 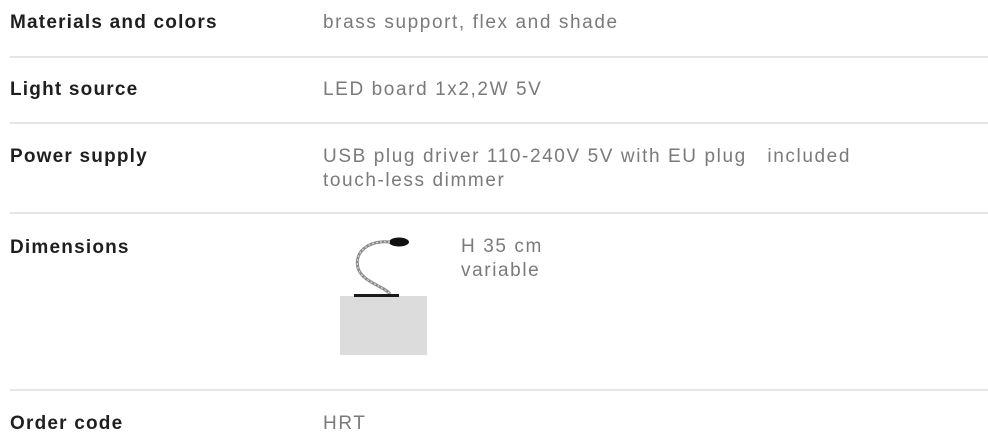 I want to click on dimensions-note: variable, so click(x=501, y=270).